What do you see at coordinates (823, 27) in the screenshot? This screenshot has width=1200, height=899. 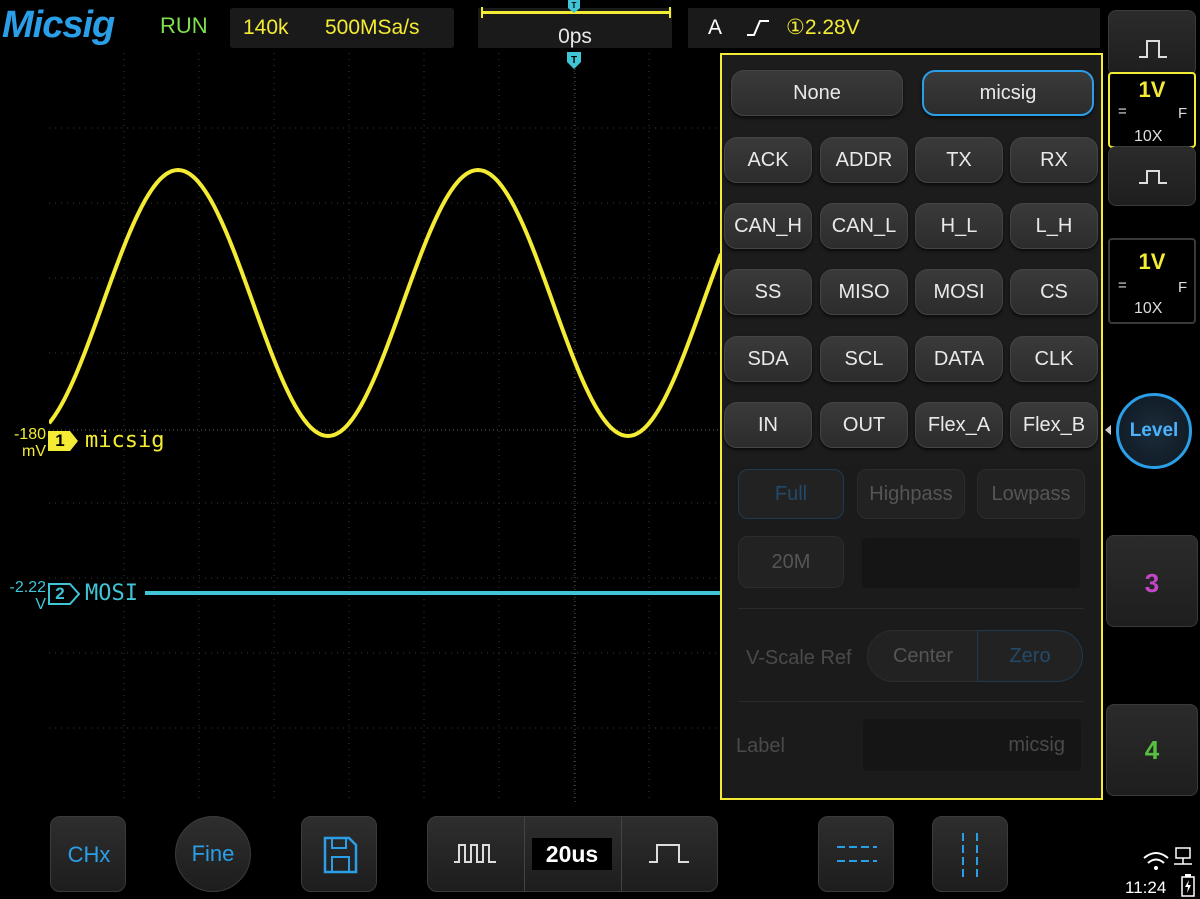 I see `trigger-level: ①2.28V` at bounding box center [823, 27].